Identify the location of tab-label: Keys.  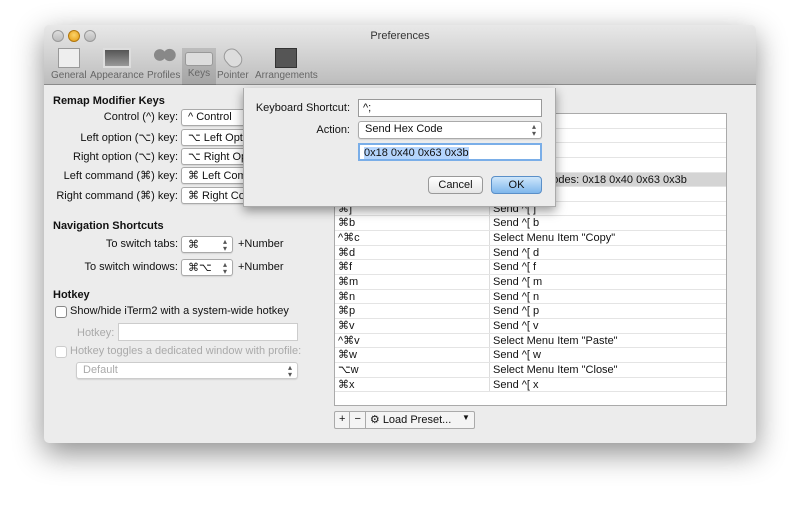
(199, 73).